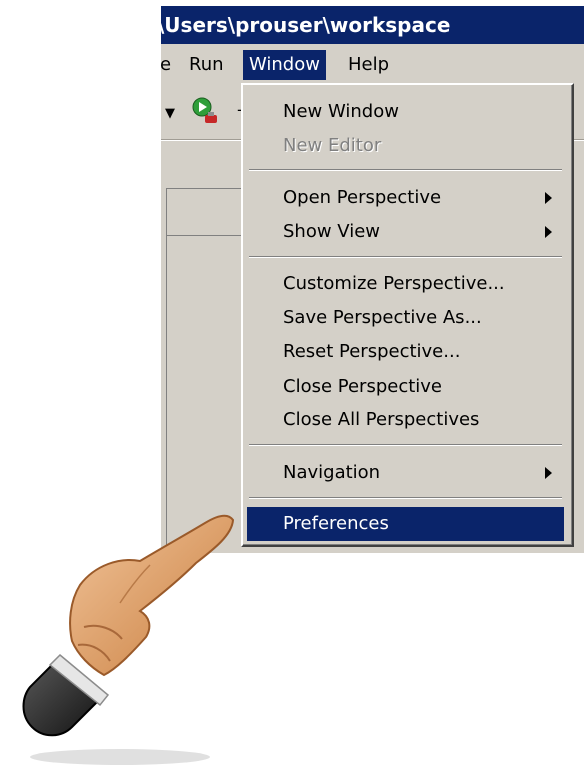 The height and width of the screenshot is (767, 584). Describe the element at coordinates (204, 370) in the screenshot. I see `view-panel-edge` at that location.